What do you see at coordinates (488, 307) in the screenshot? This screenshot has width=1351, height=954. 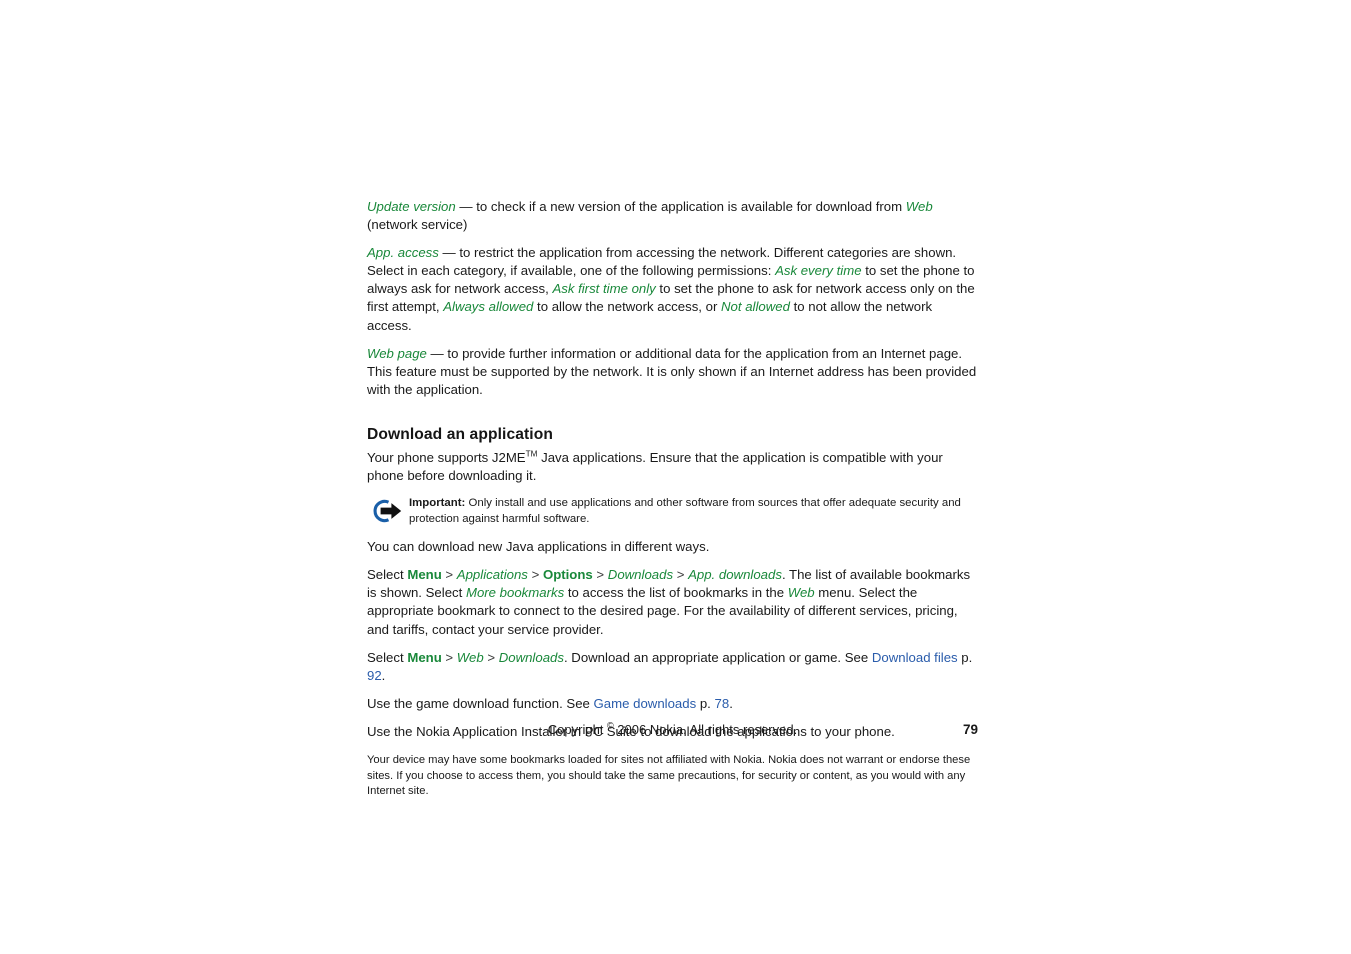 I see `option-always-allowed: Always allowed` at bounding box center [488, 307].